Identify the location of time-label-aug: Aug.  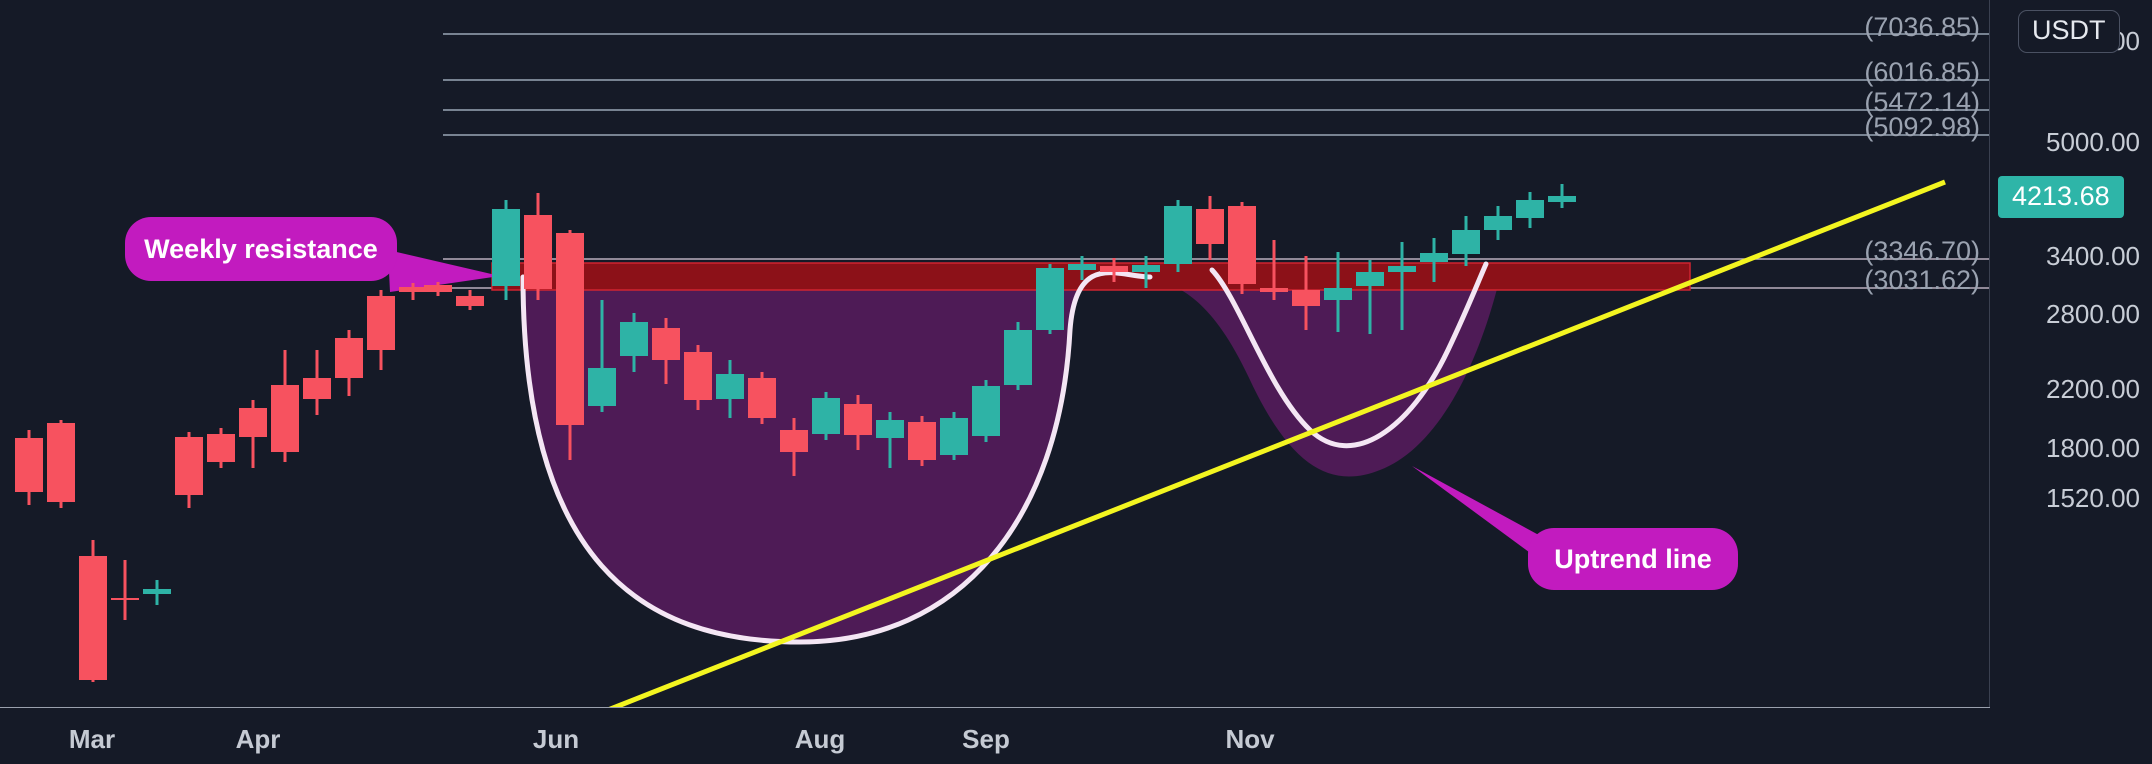
(820, 739).